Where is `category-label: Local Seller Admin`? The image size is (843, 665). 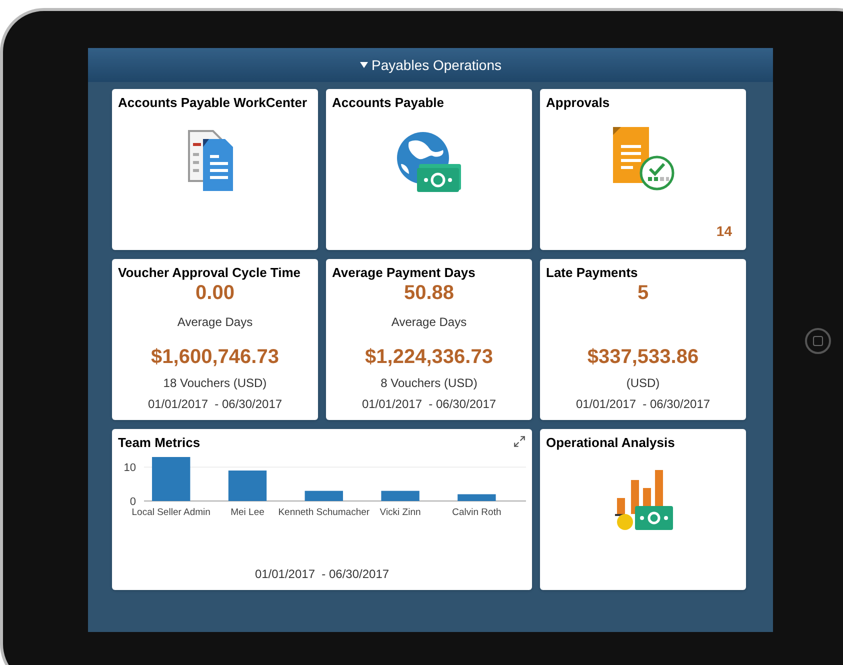 category-label: Local Seller Admin is located at coordinates (171, 512).